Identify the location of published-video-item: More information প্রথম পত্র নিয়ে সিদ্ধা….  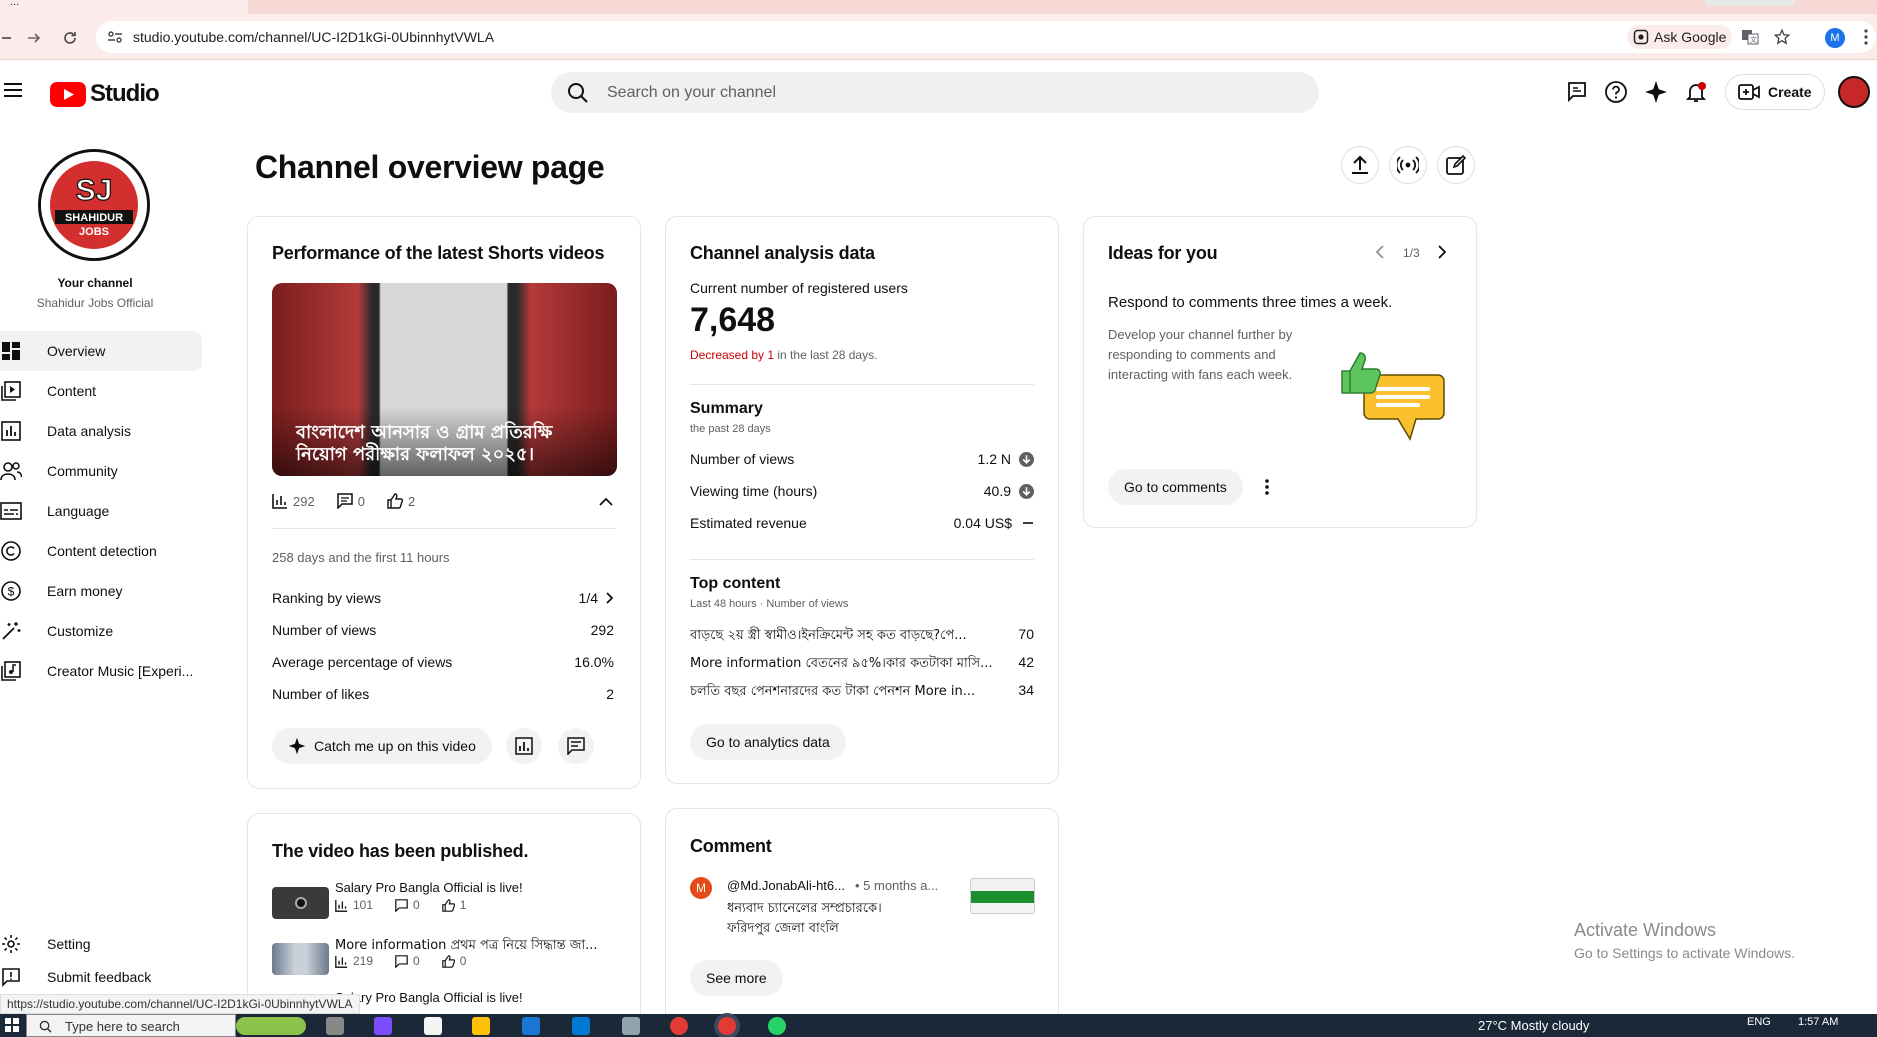
(442, 958).